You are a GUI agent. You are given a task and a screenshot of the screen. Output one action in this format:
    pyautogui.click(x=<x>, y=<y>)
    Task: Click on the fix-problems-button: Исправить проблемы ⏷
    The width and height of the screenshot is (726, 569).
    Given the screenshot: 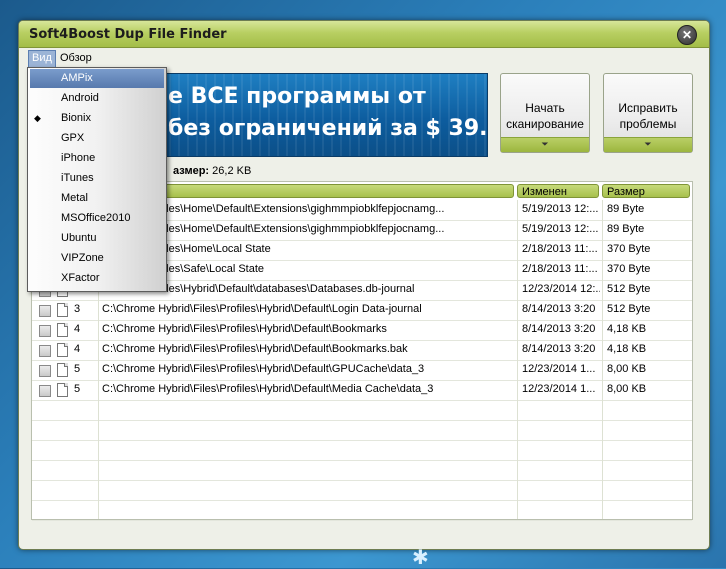 What is the action you would take?
    pyautogui.click(x=648, y=113)
    